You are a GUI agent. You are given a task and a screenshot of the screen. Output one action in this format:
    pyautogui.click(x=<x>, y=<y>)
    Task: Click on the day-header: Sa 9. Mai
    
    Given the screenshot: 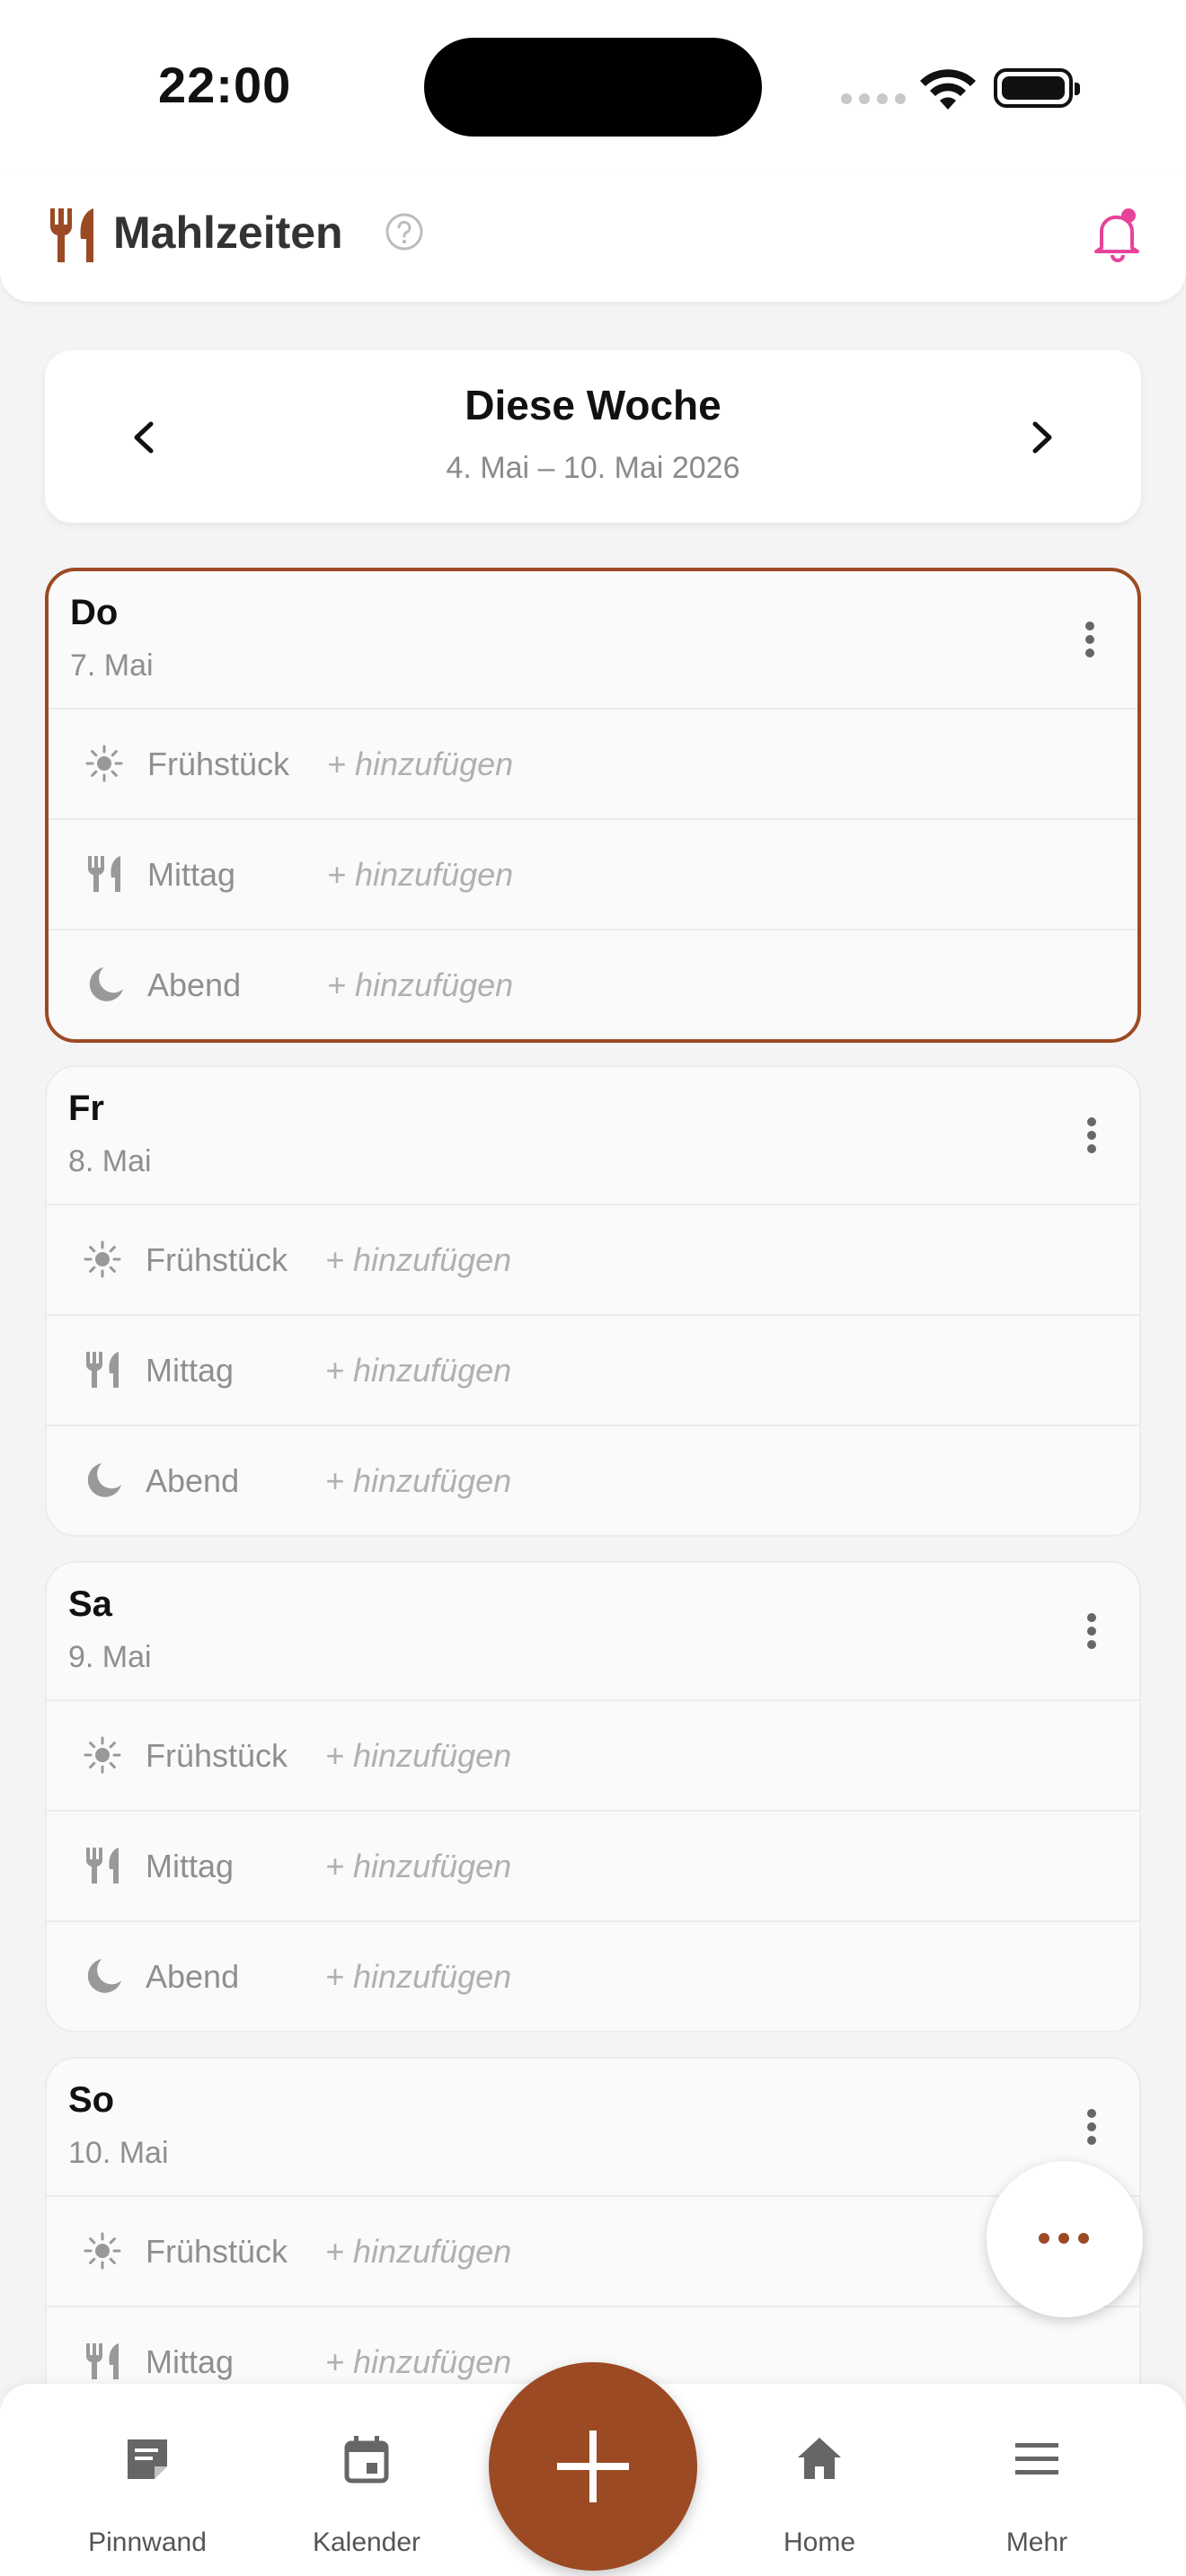 What is the action you would take?
    pyautogui.click(x=593, y=1632)
    